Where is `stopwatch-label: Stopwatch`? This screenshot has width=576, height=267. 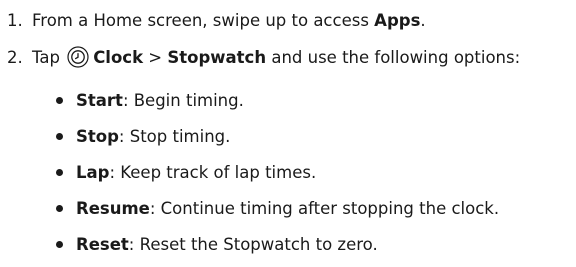 stopwatch-label: Stopwatch is located at coordinates (217, 57).